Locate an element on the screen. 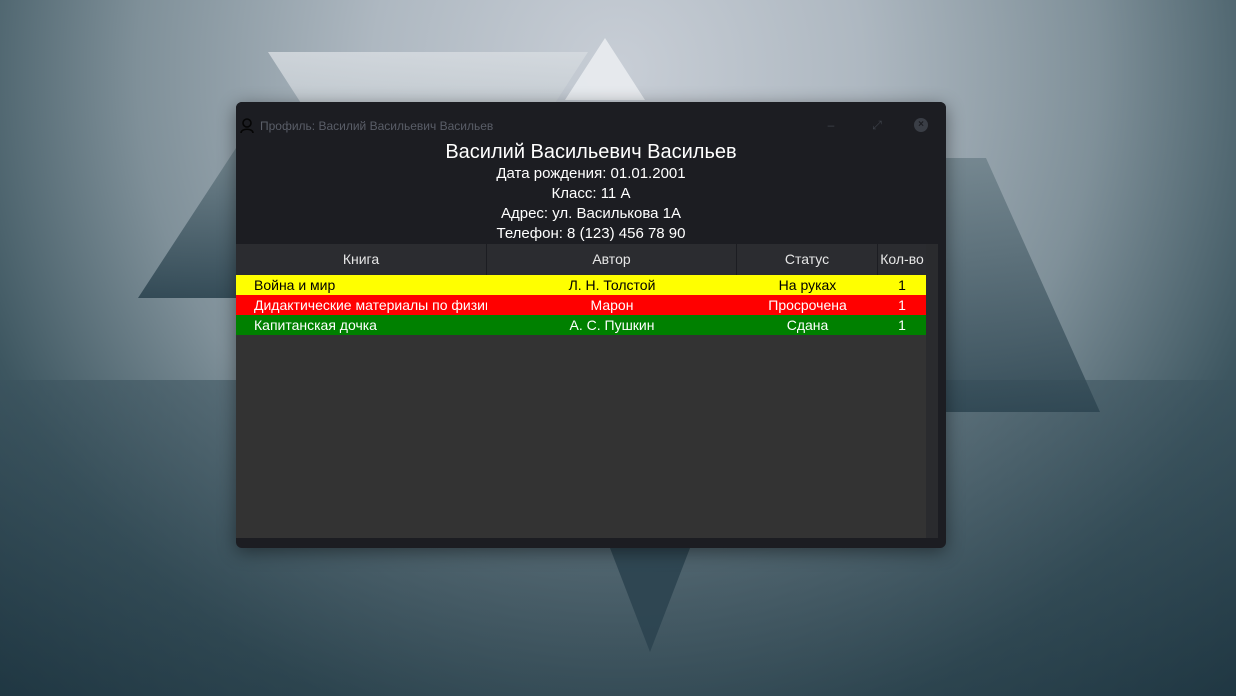 The height and width of the screenshot is (696, 1236). class-label: Класс: 11 А is located at coordinates (591, 193).